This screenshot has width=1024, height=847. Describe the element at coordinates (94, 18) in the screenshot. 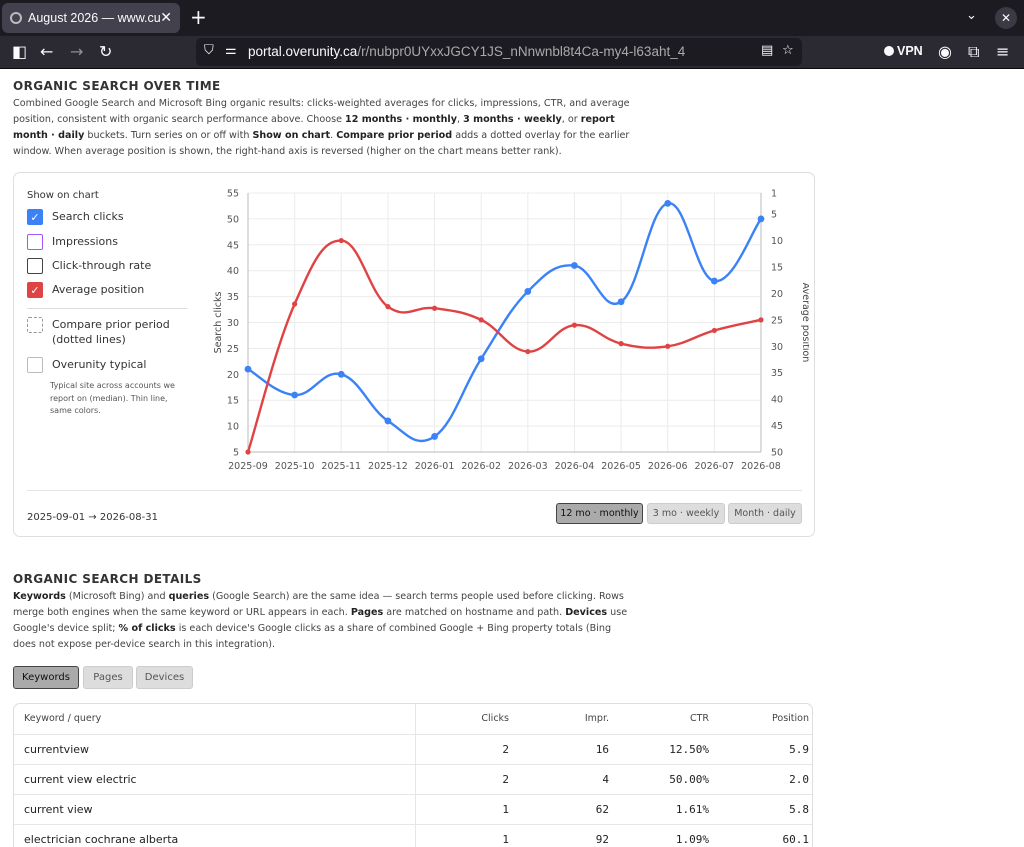

I see `tab-title: August 2026 — www.cu` at that location.